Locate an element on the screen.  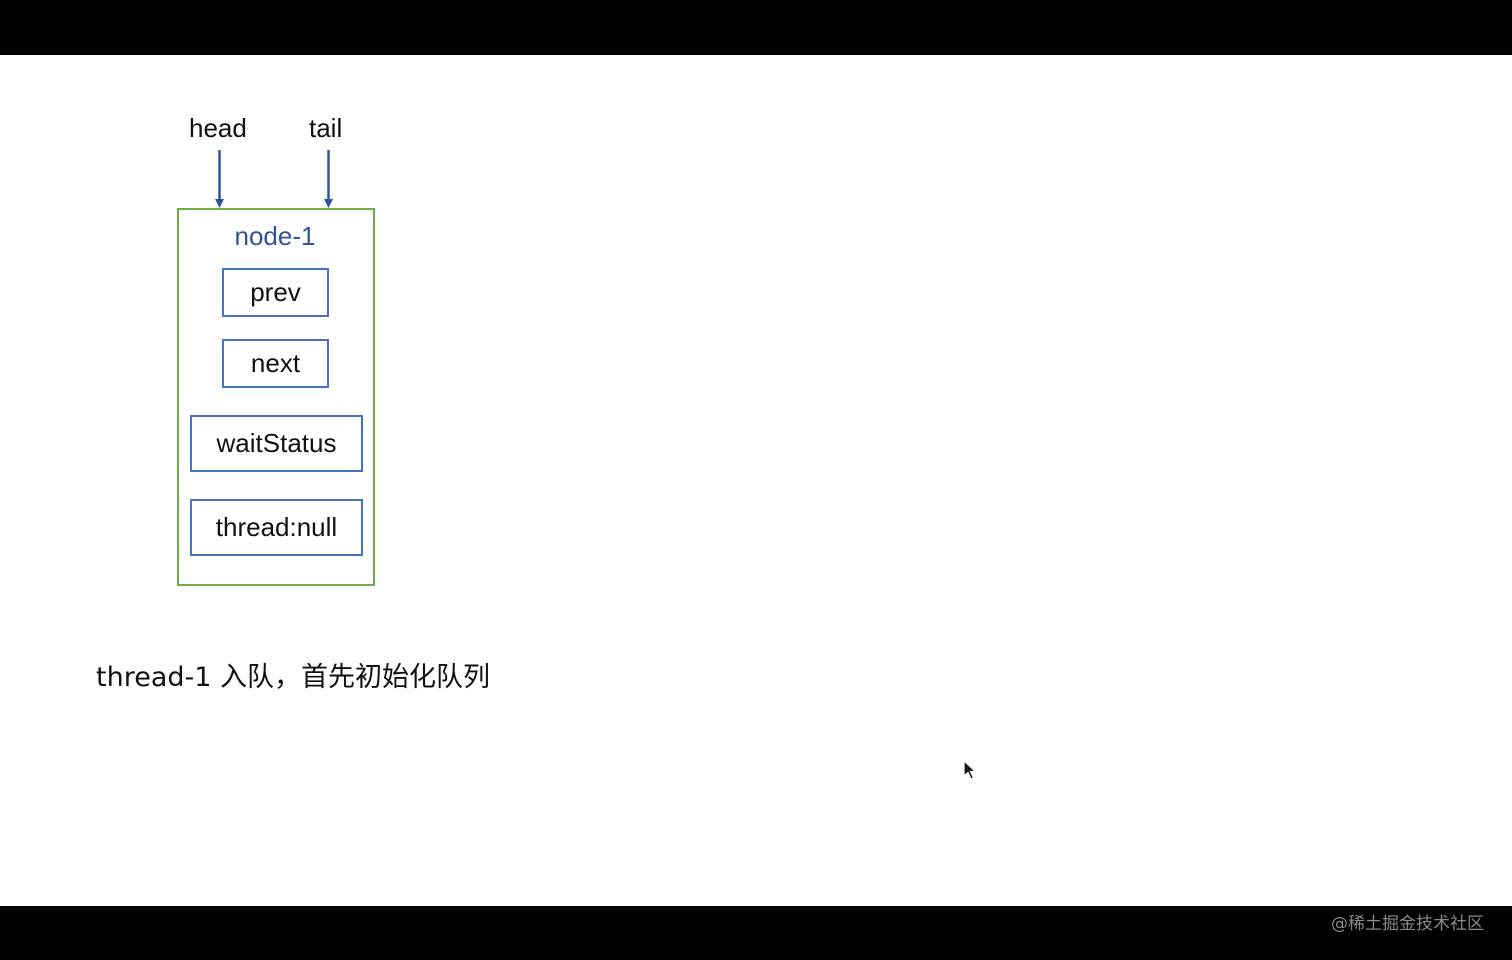
top-letterbox-bar is located at coordinates (756, 27).